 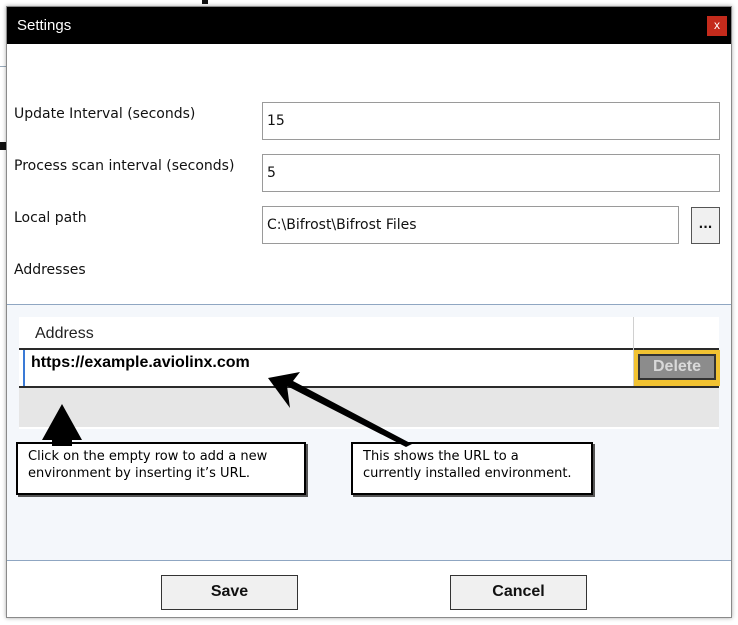 What do you see at coordinates (369, 333) in the screenshot?
I see `grid-header: Address` at bounding box center [369, 333].